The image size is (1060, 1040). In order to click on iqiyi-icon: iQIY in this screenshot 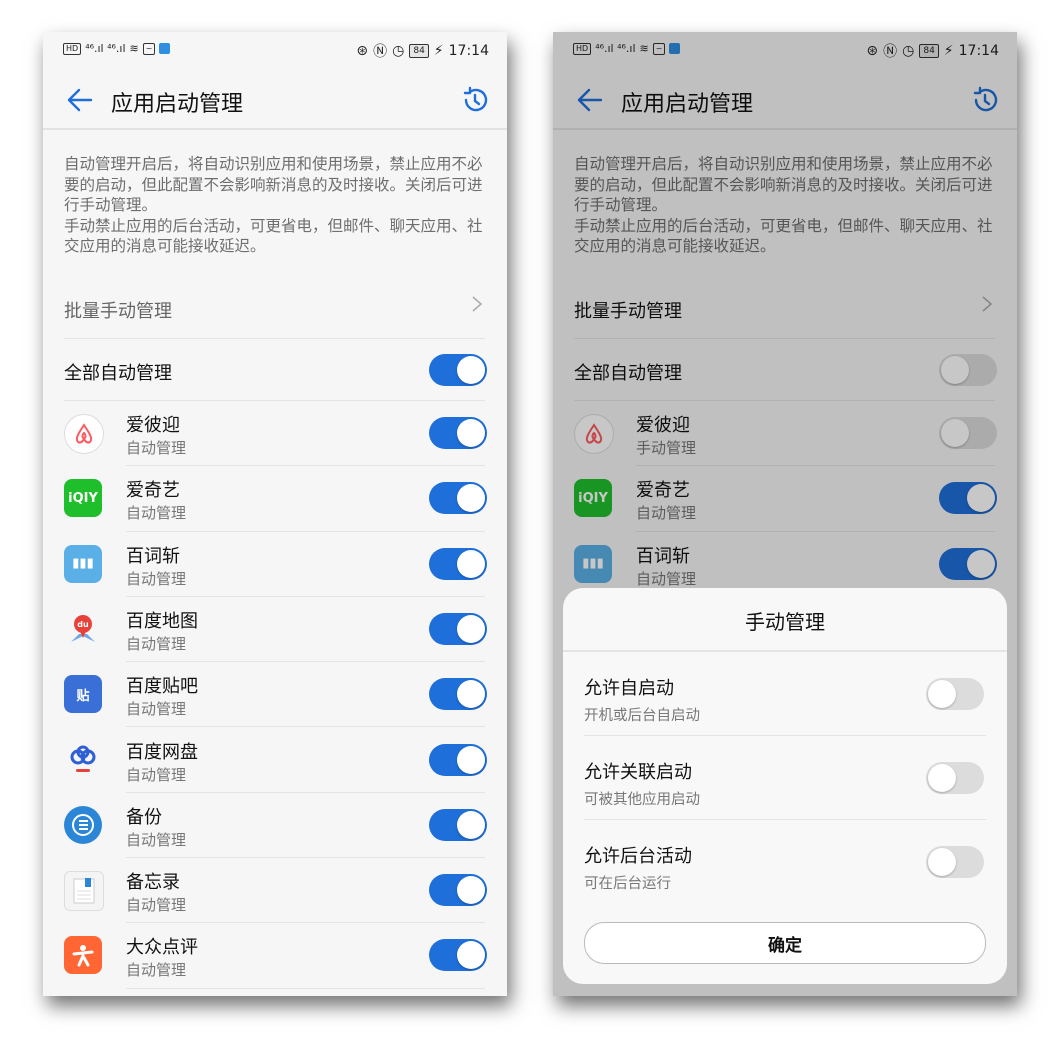, I will do `click(83, 498)`.